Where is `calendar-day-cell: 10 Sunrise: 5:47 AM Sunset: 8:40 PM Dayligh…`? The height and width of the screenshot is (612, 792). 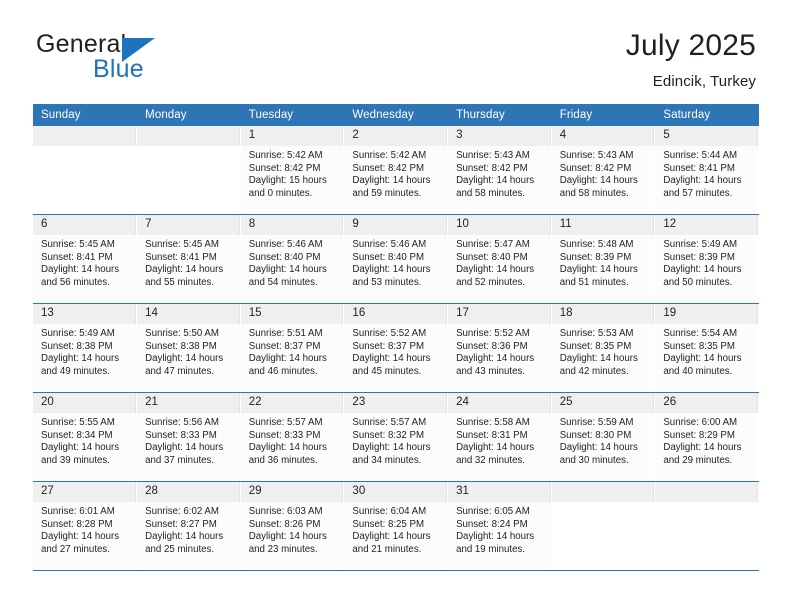
calendar-day-cell: 10 Sunrise: 5:47 AM Sunset: 8:40 PM Dayligh… is located at coordinates (499, 259).